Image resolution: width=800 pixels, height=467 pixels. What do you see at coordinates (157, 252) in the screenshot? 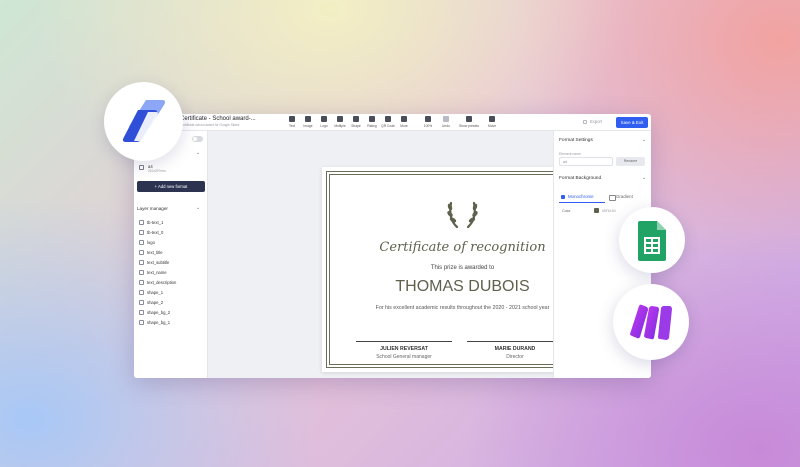
I see `layer-item: text_title` at bounding box center [157, 252].